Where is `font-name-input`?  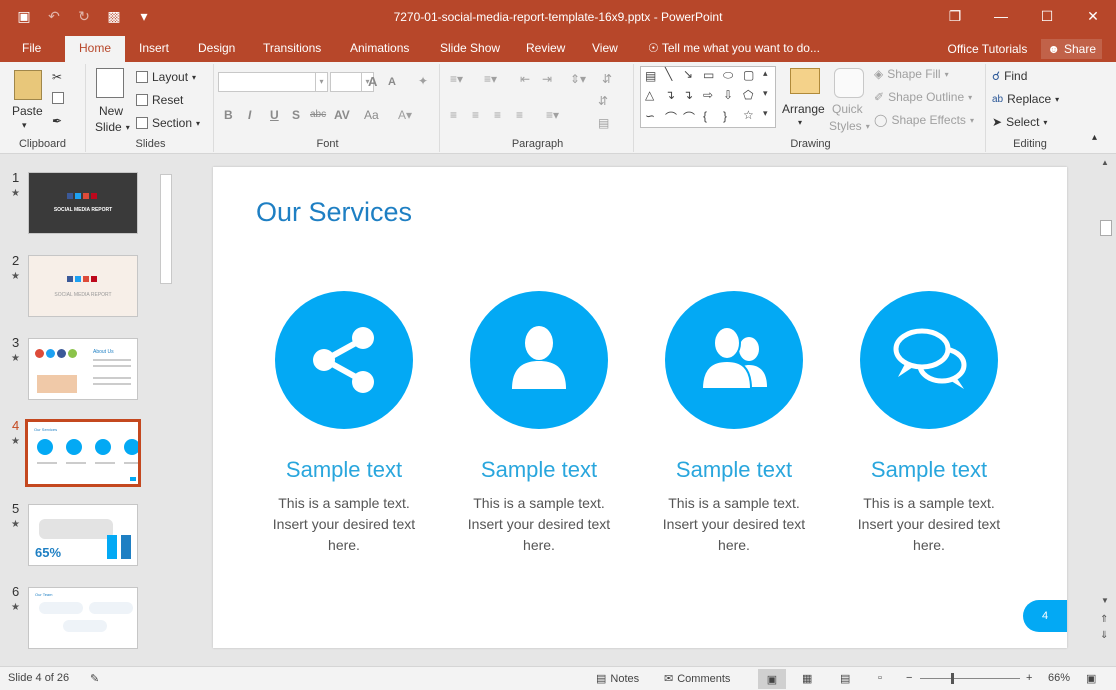
font-name-input is located at coordinates (267, 82).